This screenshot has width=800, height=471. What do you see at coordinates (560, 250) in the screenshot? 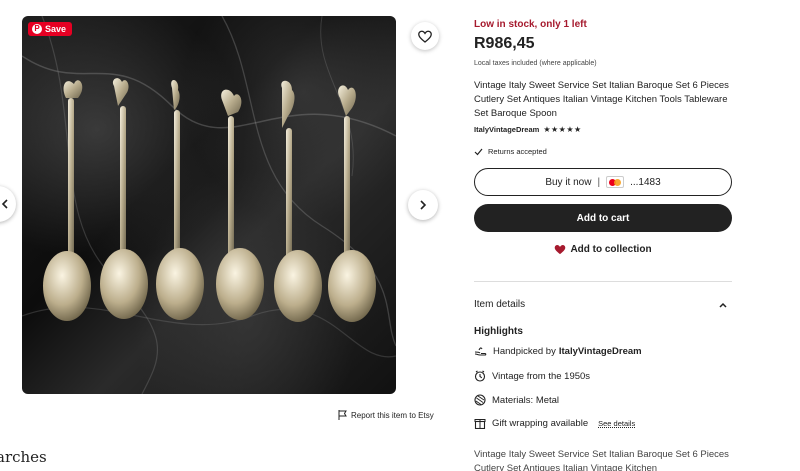
I see `heart-filled-icon` at bounding box center [560, 250].